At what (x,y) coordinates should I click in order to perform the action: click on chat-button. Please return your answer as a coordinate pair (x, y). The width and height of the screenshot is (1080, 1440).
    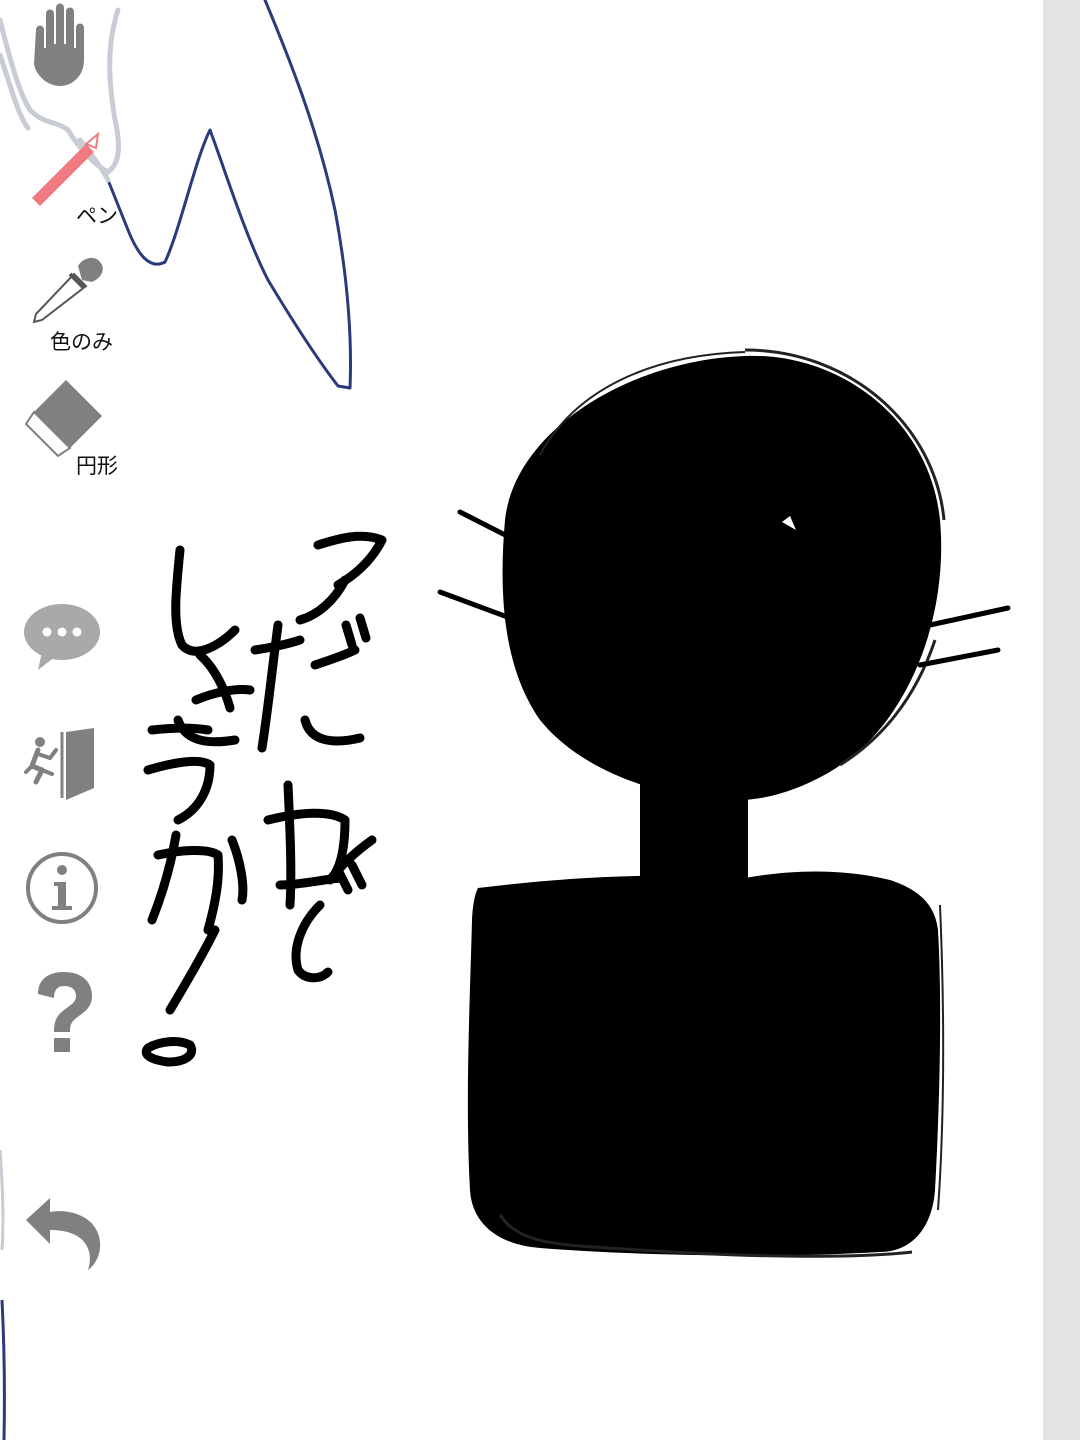
    Looking at the image, I should click on (64, 636).